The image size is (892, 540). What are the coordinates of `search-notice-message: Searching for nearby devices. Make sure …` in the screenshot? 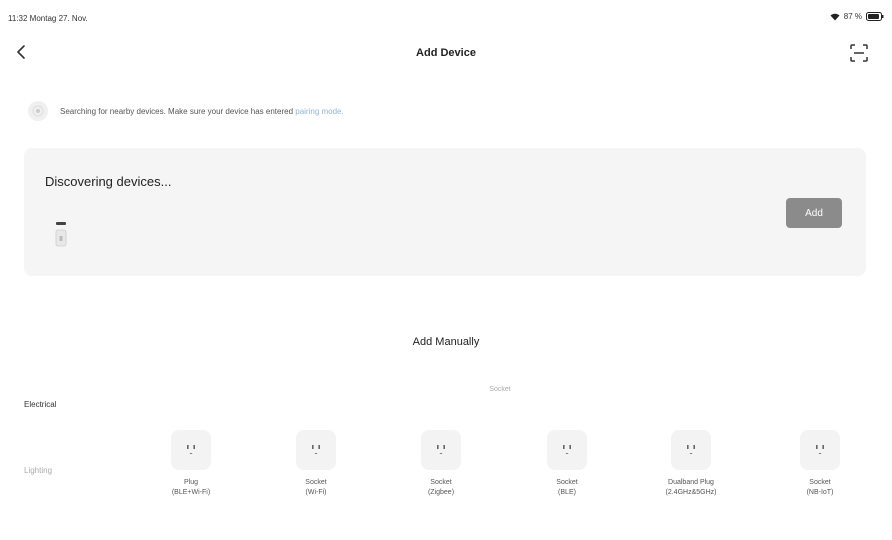 It's located at (178, 111).